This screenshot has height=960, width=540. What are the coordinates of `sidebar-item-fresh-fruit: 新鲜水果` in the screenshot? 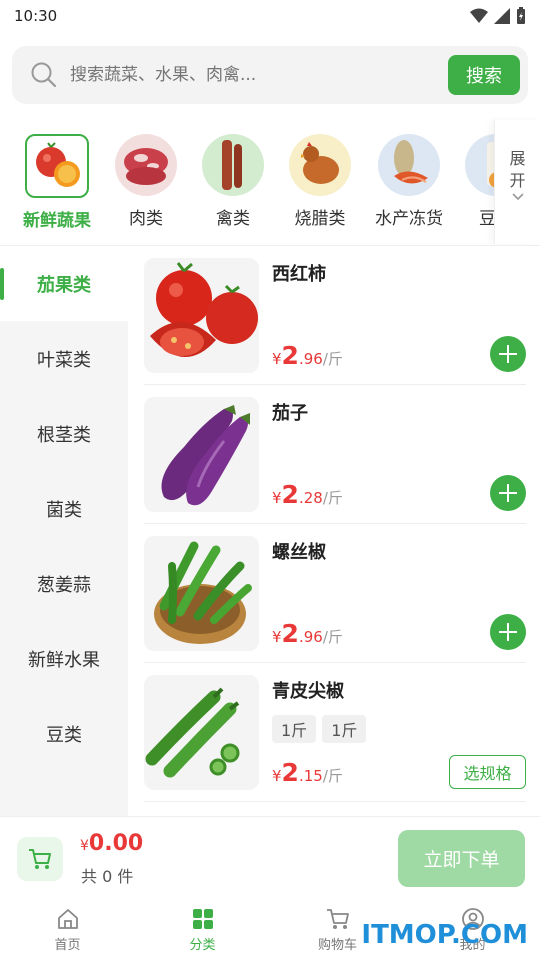 It's located at (64, 658).